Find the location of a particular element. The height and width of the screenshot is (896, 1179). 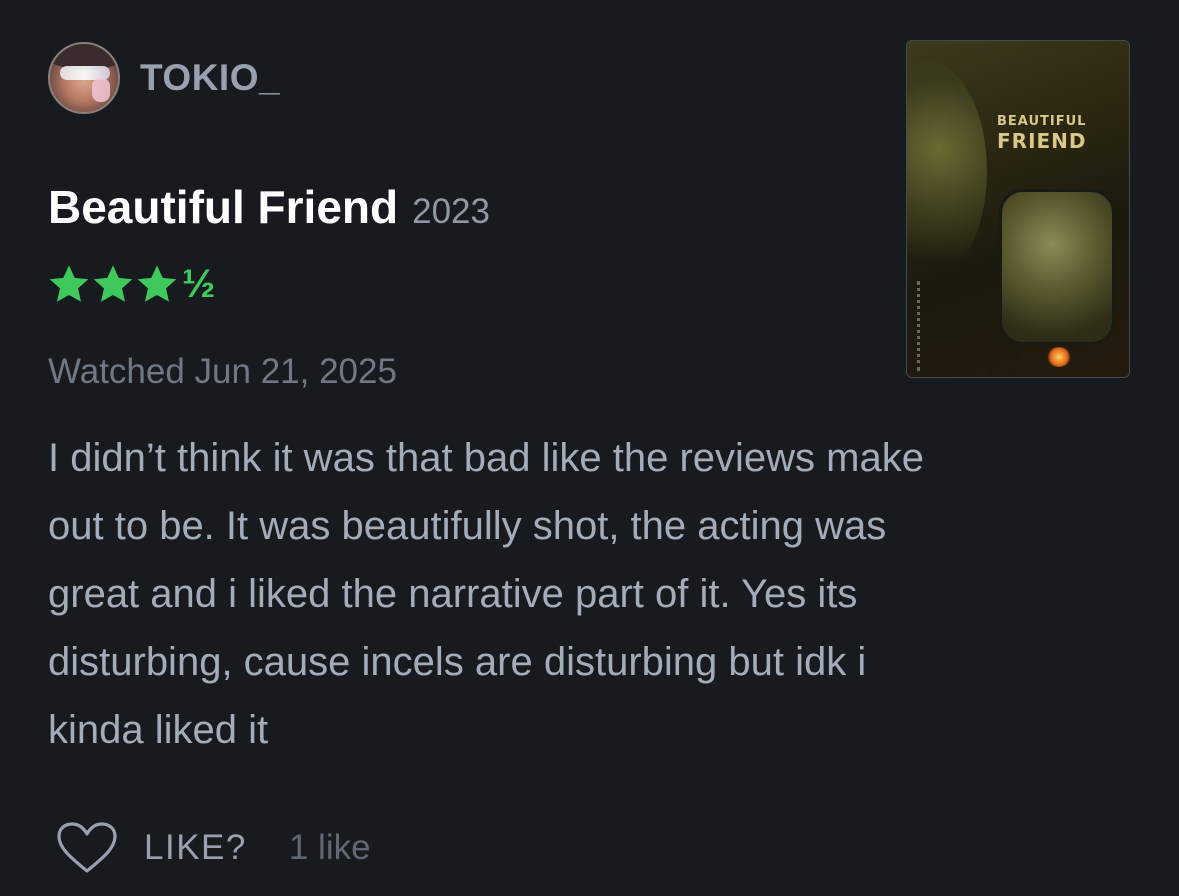

poster-face is located at coordinates (947, 171).